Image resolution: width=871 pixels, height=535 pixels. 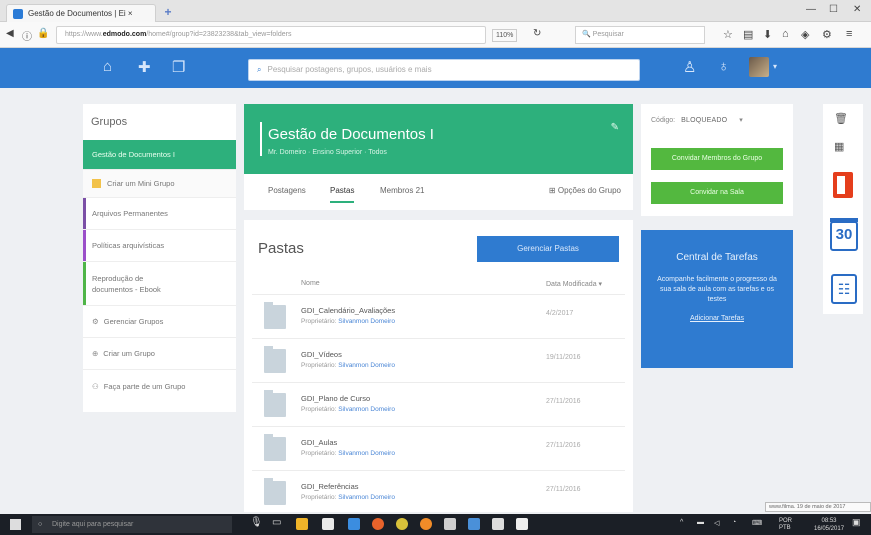 What do you see at coordinates (748, 34) in the screenshot?
I see `library-icon: ▤` at bounding box center [748, 34].